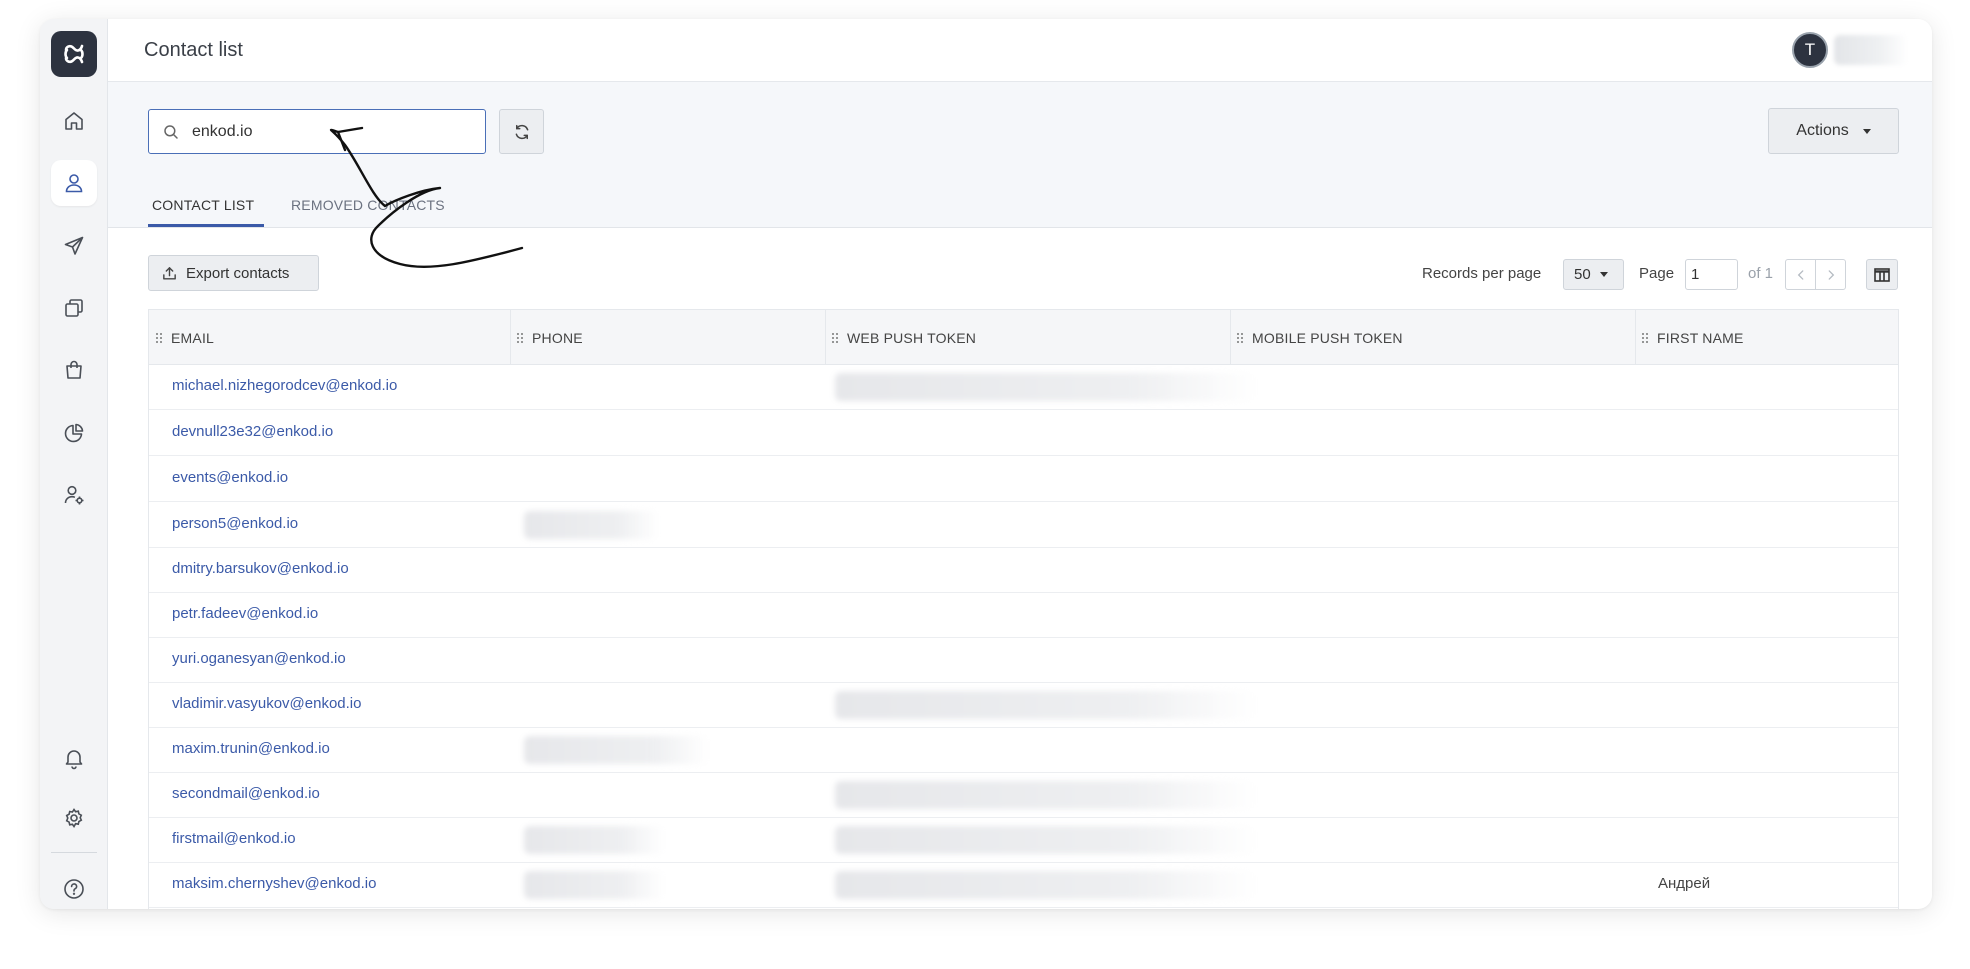  What do you see at coordinates (1023, 570) in the screenshot?
I see `table-row: dmitry.barsukov@enkod.io` at bounding box center [1023, 570].